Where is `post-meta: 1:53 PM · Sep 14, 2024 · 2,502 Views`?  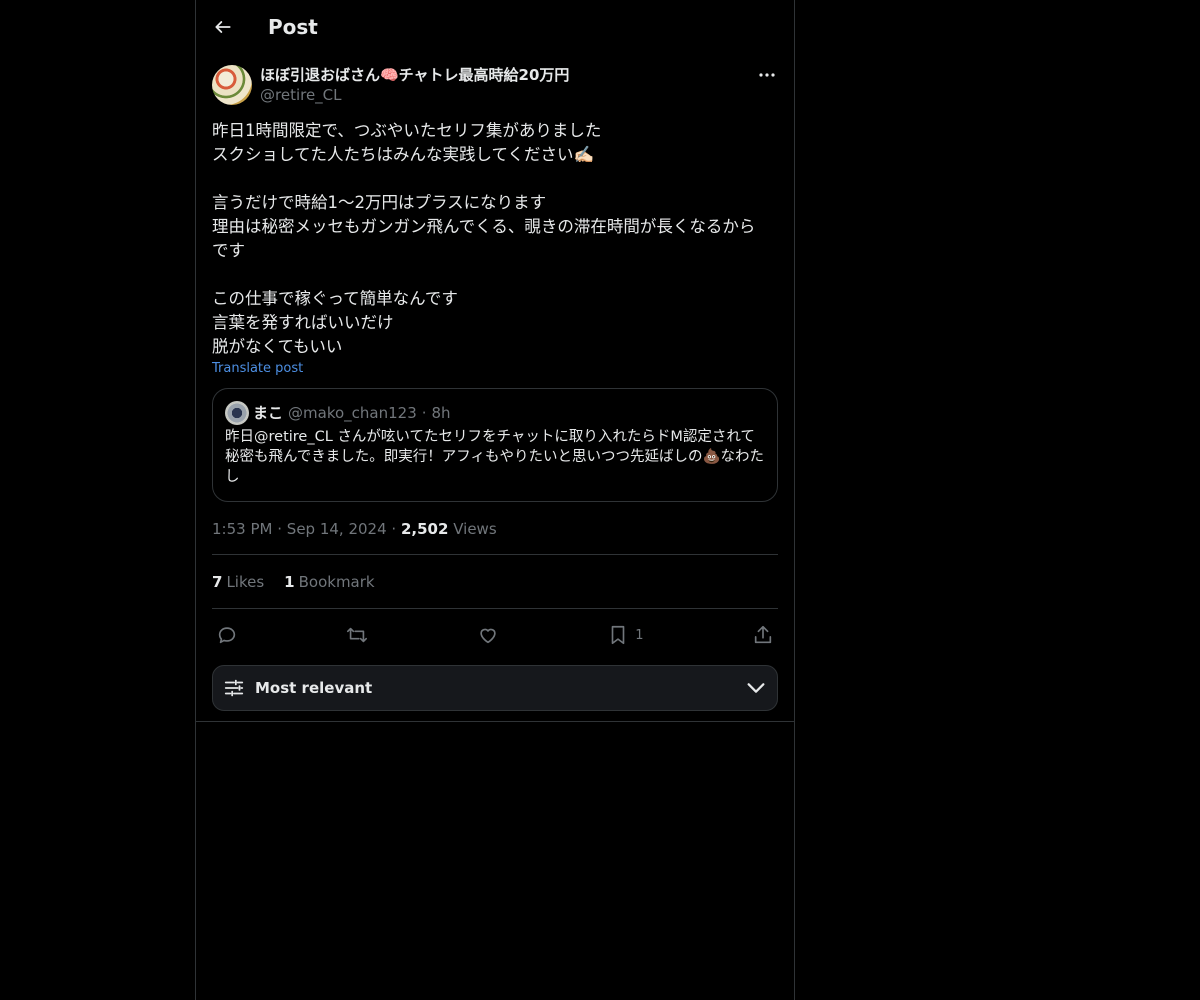 post-meta: 1:53 PM · Sep 14, 2024 · 2,502 Views is located at coordinates (495, 529).